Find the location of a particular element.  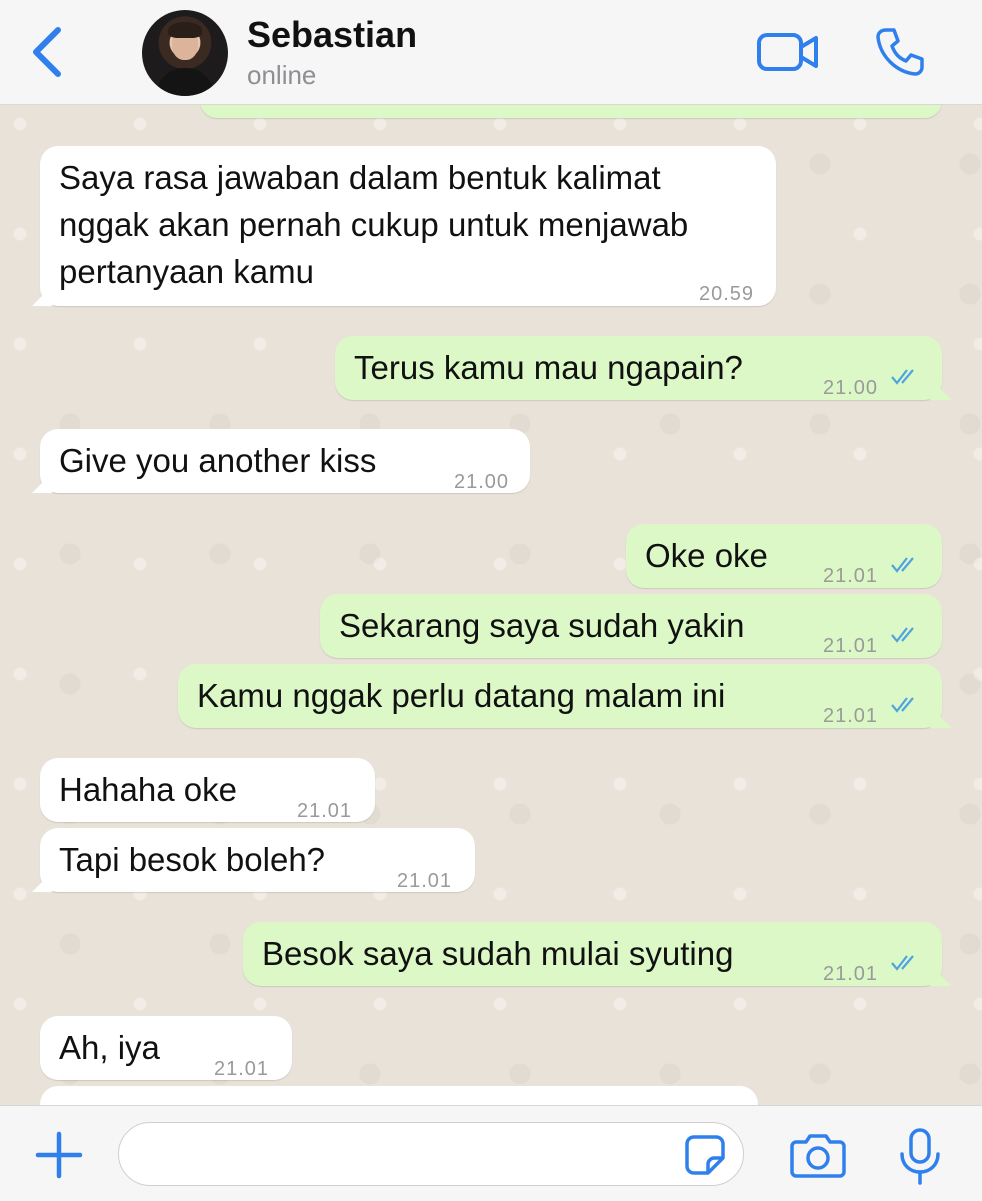

message-text: Sekarang saya sudah yakin is located at coordinates (542, 625).